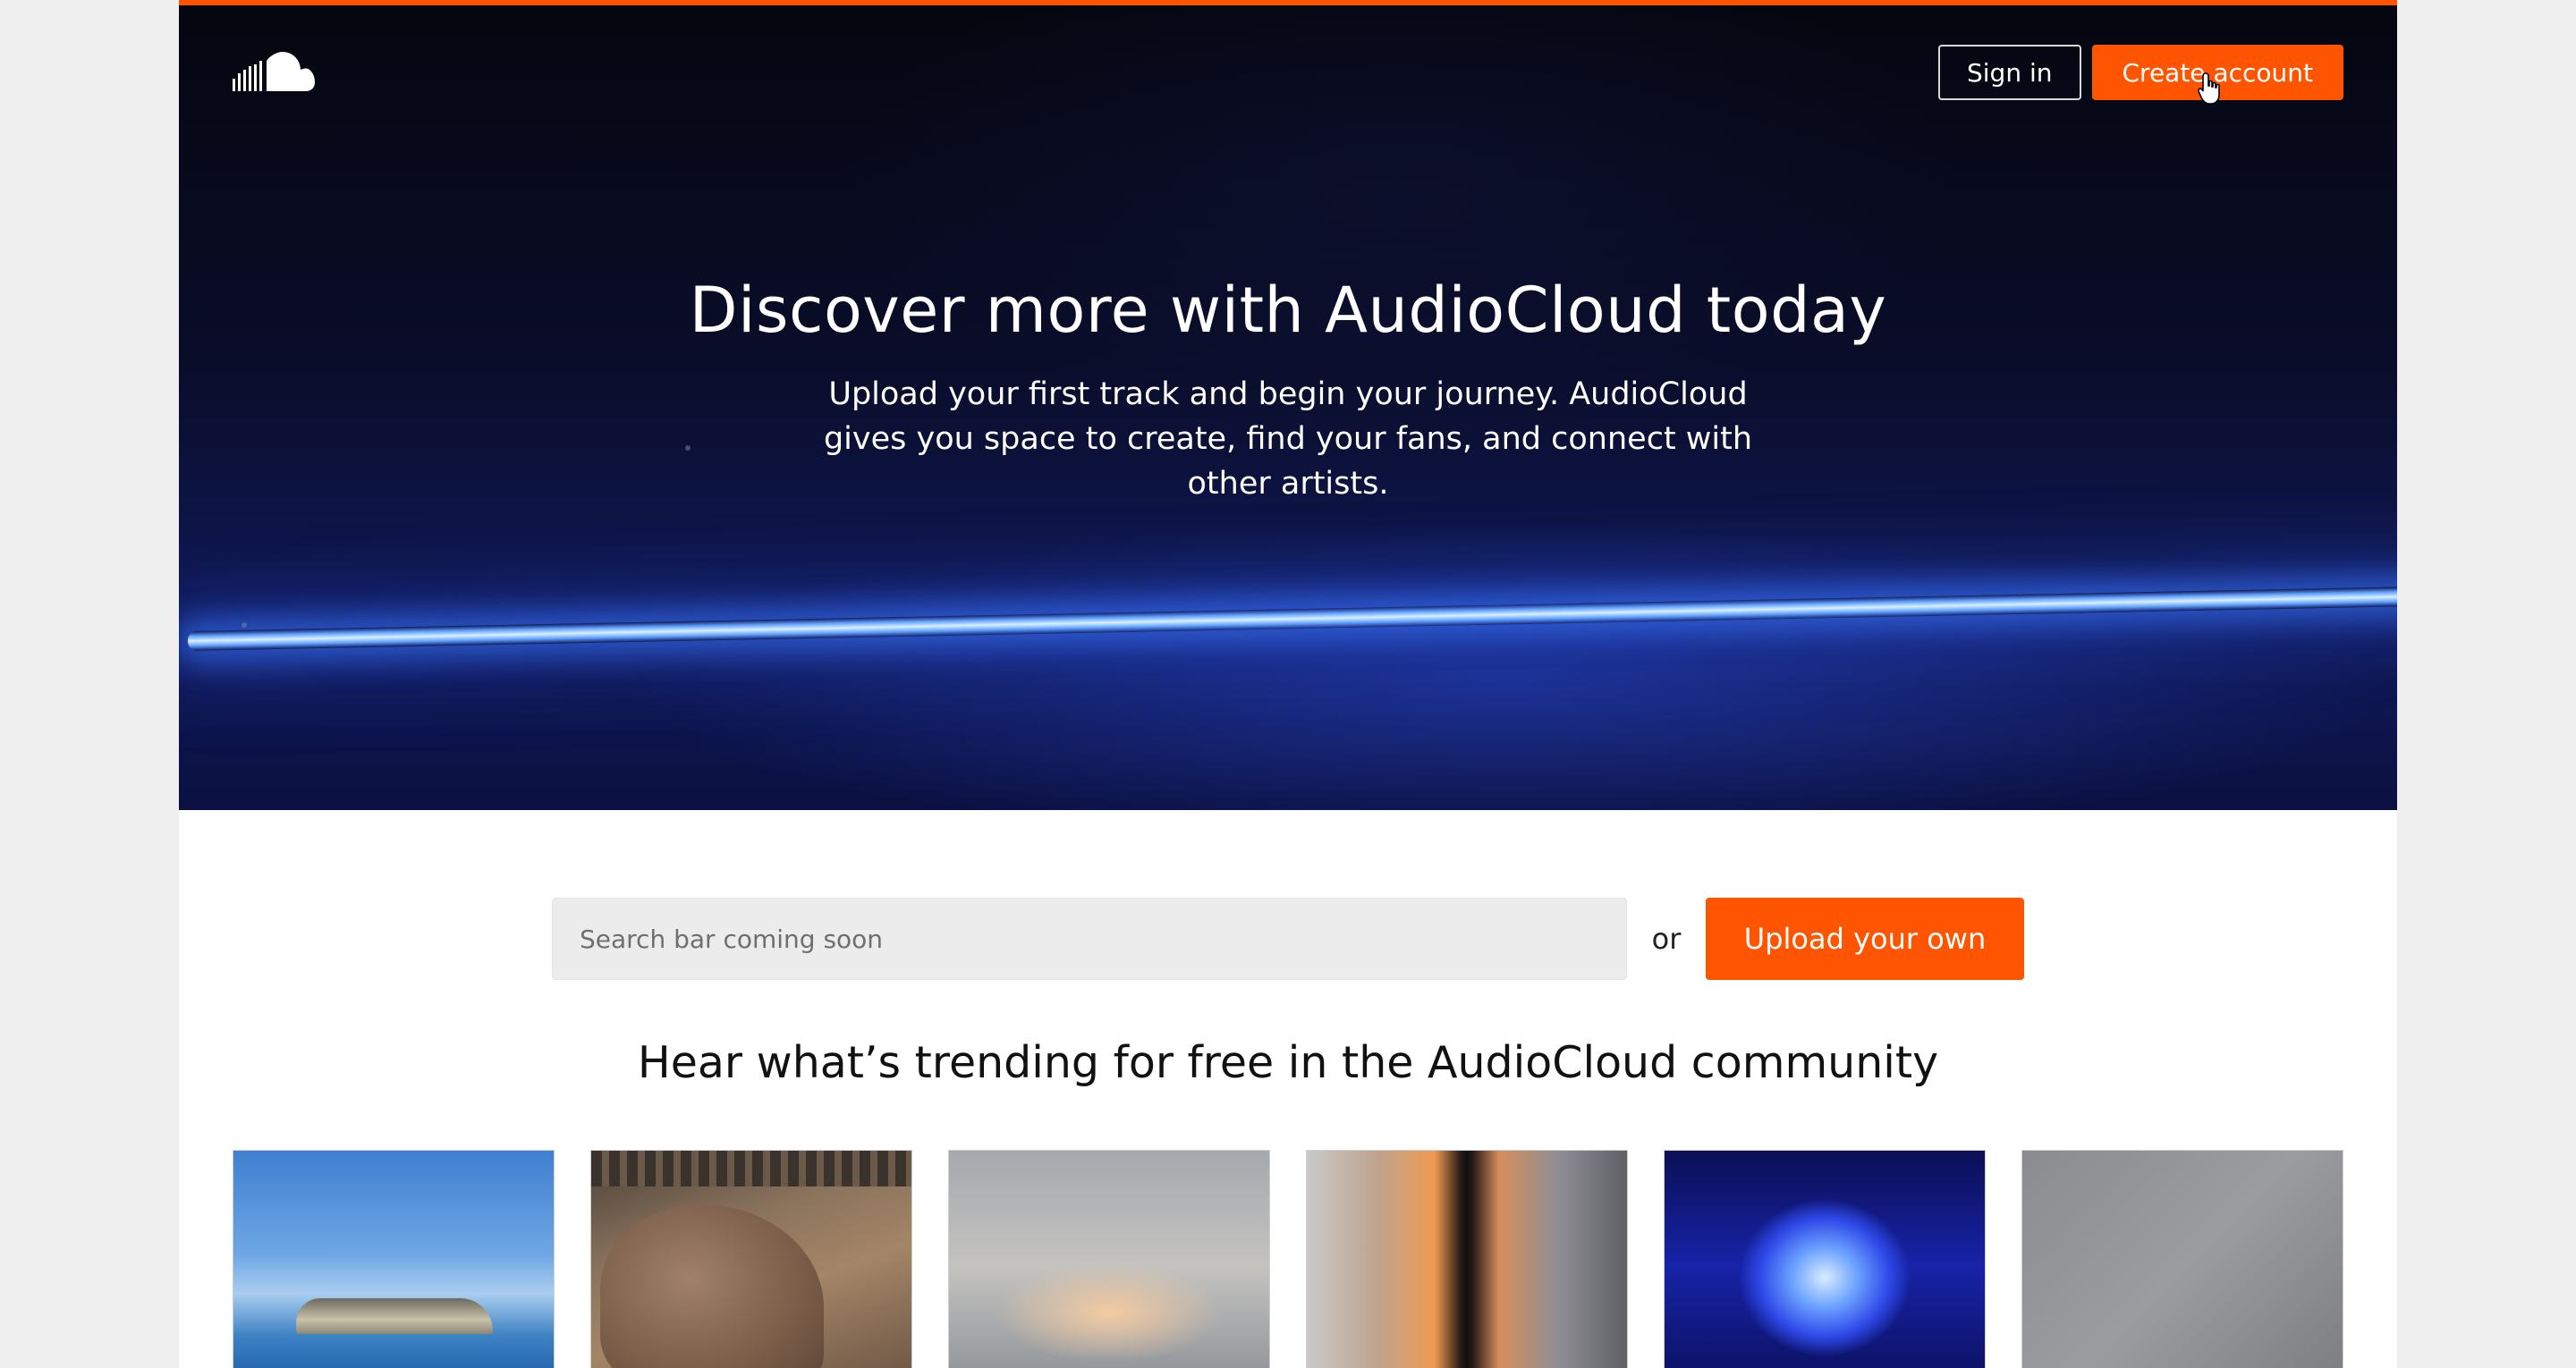 The width and height of the screenshot is (2576, 1368). What do you see at coordinates (394, 1259) in the screenshot?
I see `trending-tile-island` at bounding box center [394, 1259].